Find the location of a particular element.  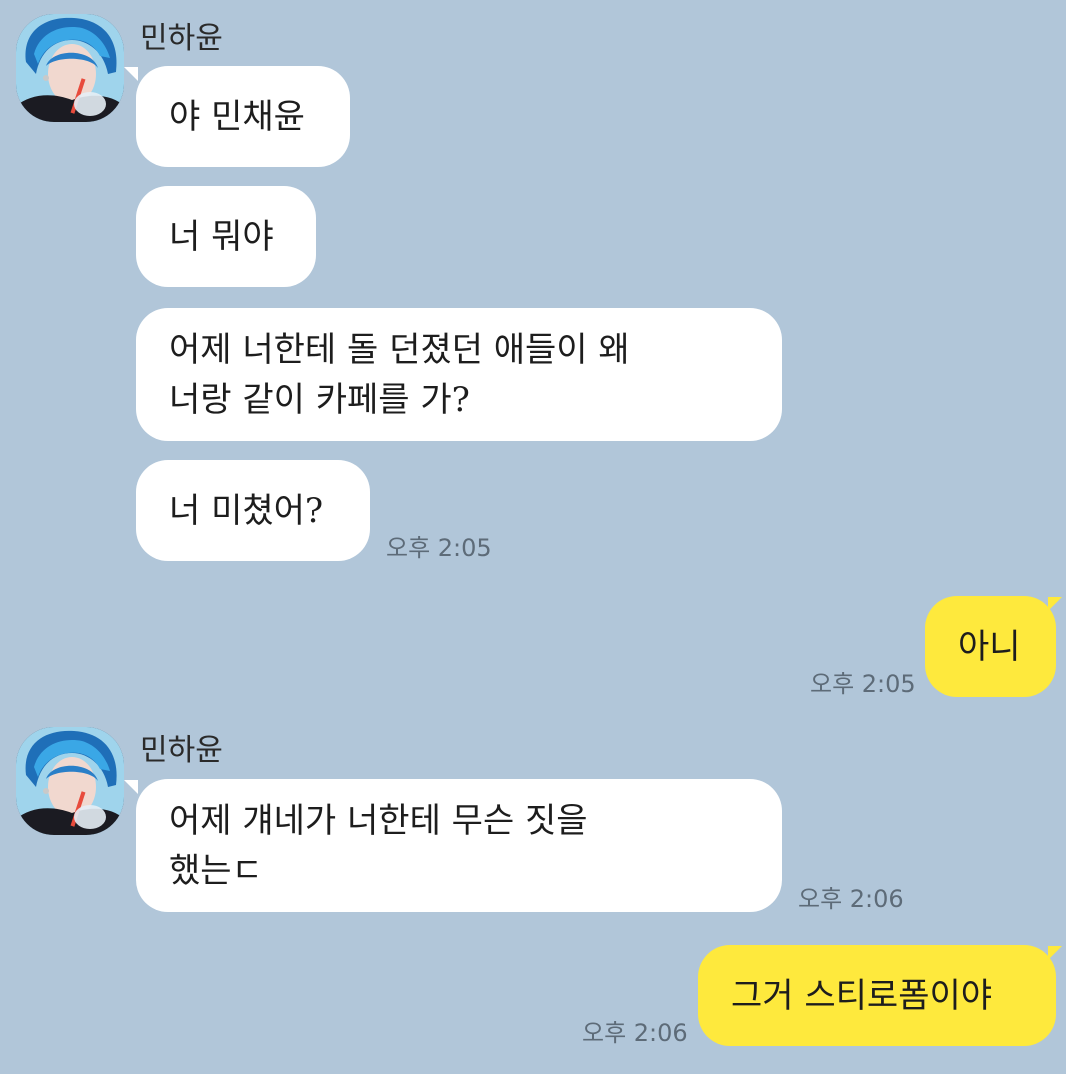

message-text: 야 민채윤 is located at coordinates (237, 117).